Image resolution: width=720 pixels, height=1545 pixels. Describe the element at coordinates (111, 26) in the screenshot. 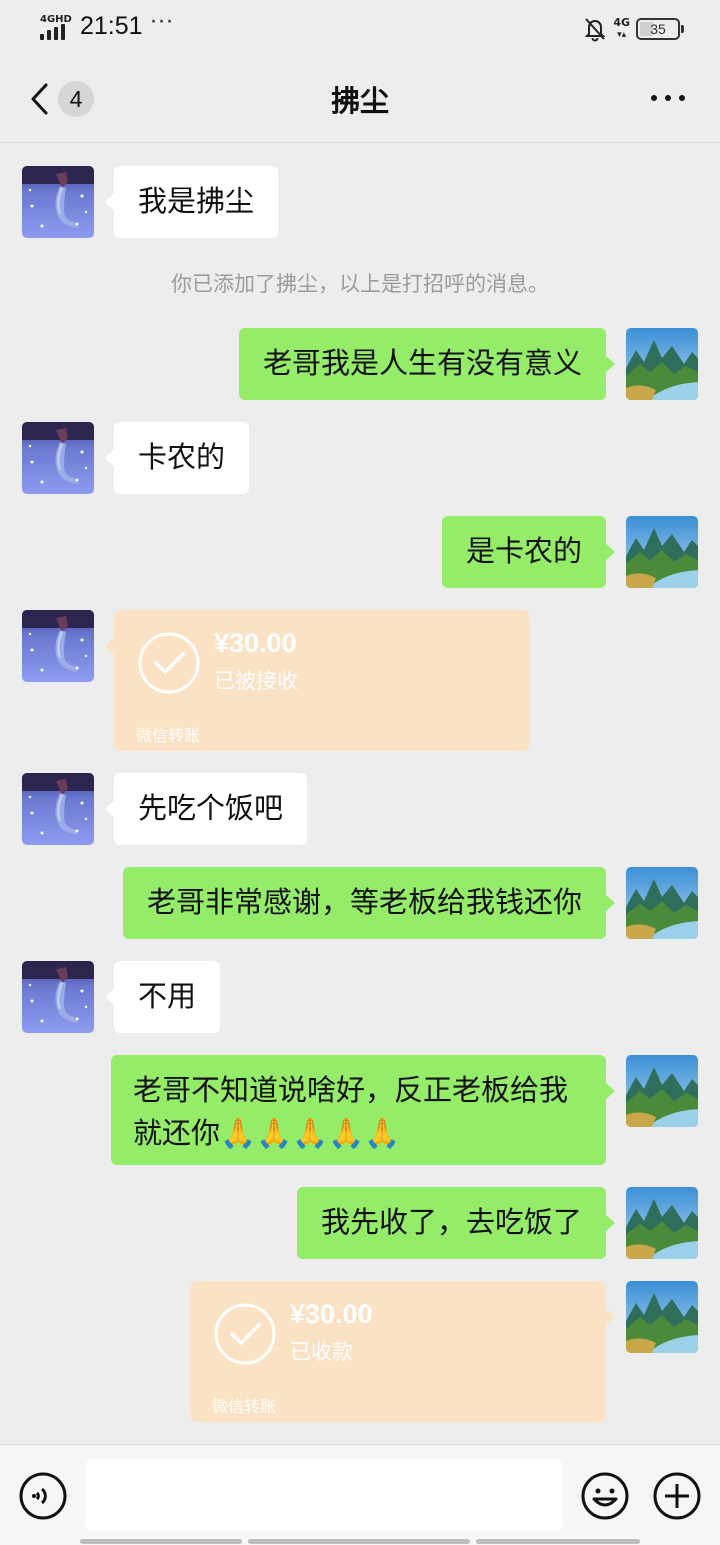

I see `clock: 21:51` at that location.